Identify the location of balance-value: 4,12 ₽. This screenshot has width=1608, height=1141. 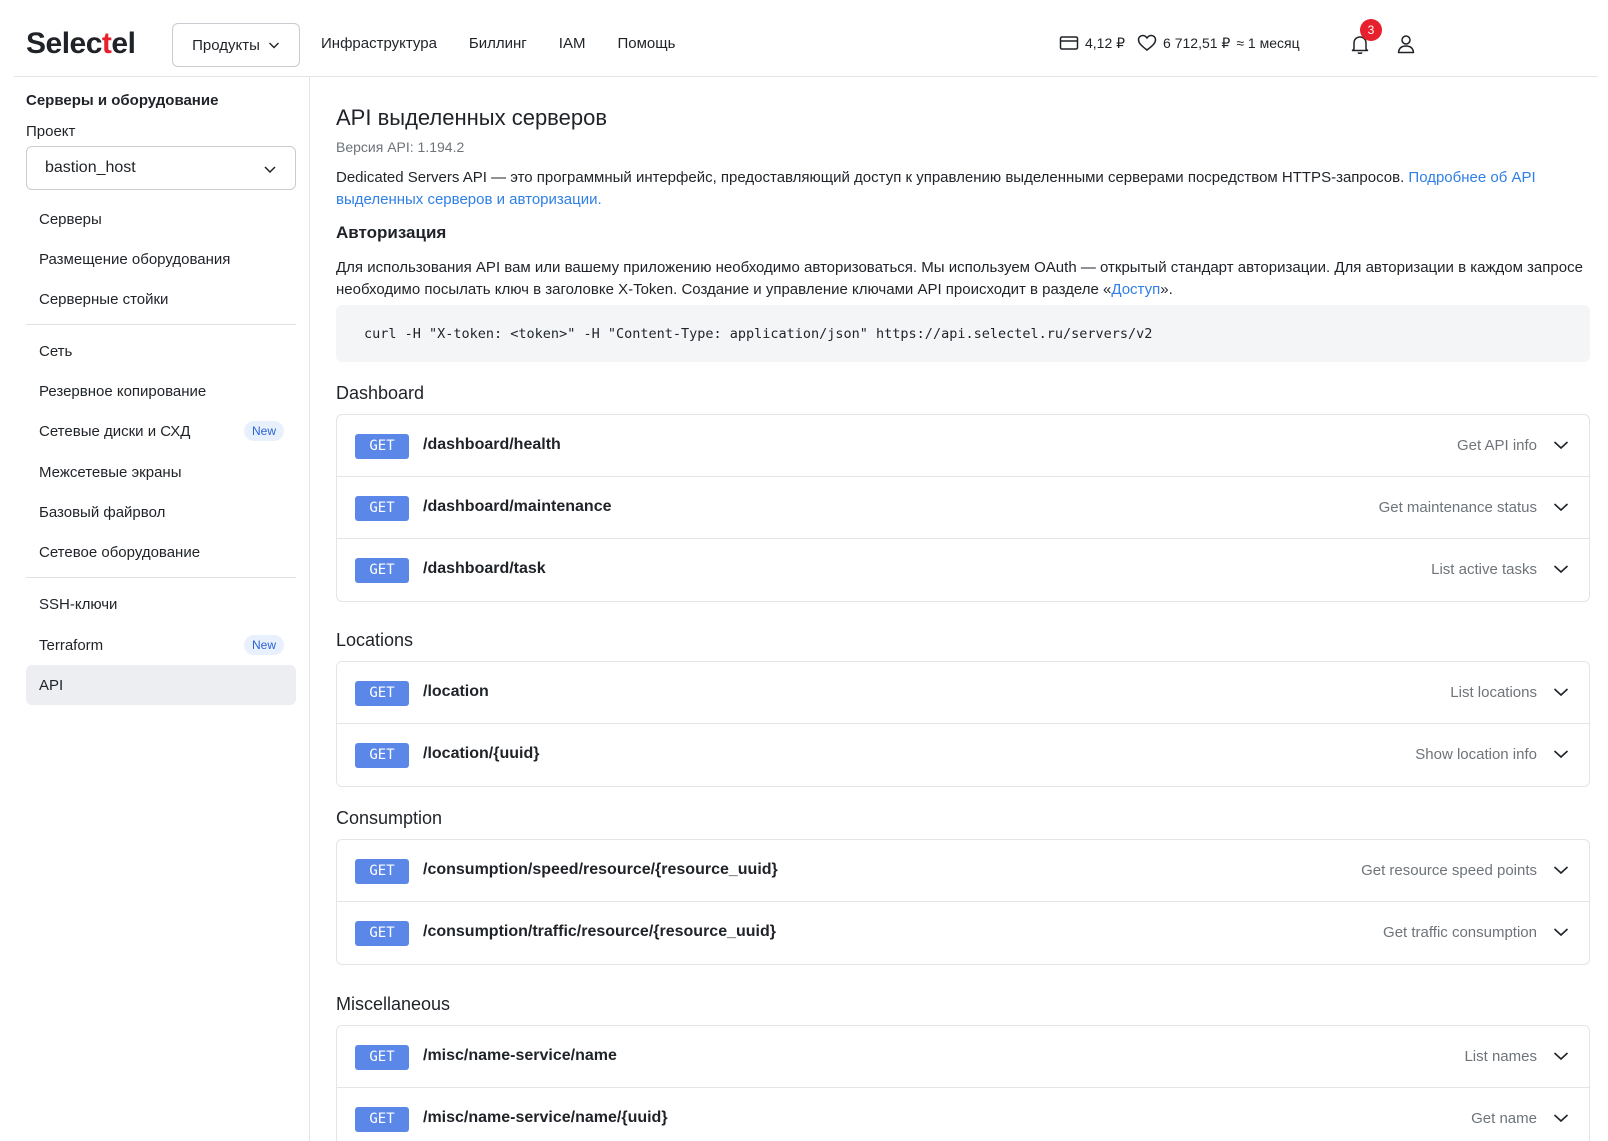
(1105, 42).